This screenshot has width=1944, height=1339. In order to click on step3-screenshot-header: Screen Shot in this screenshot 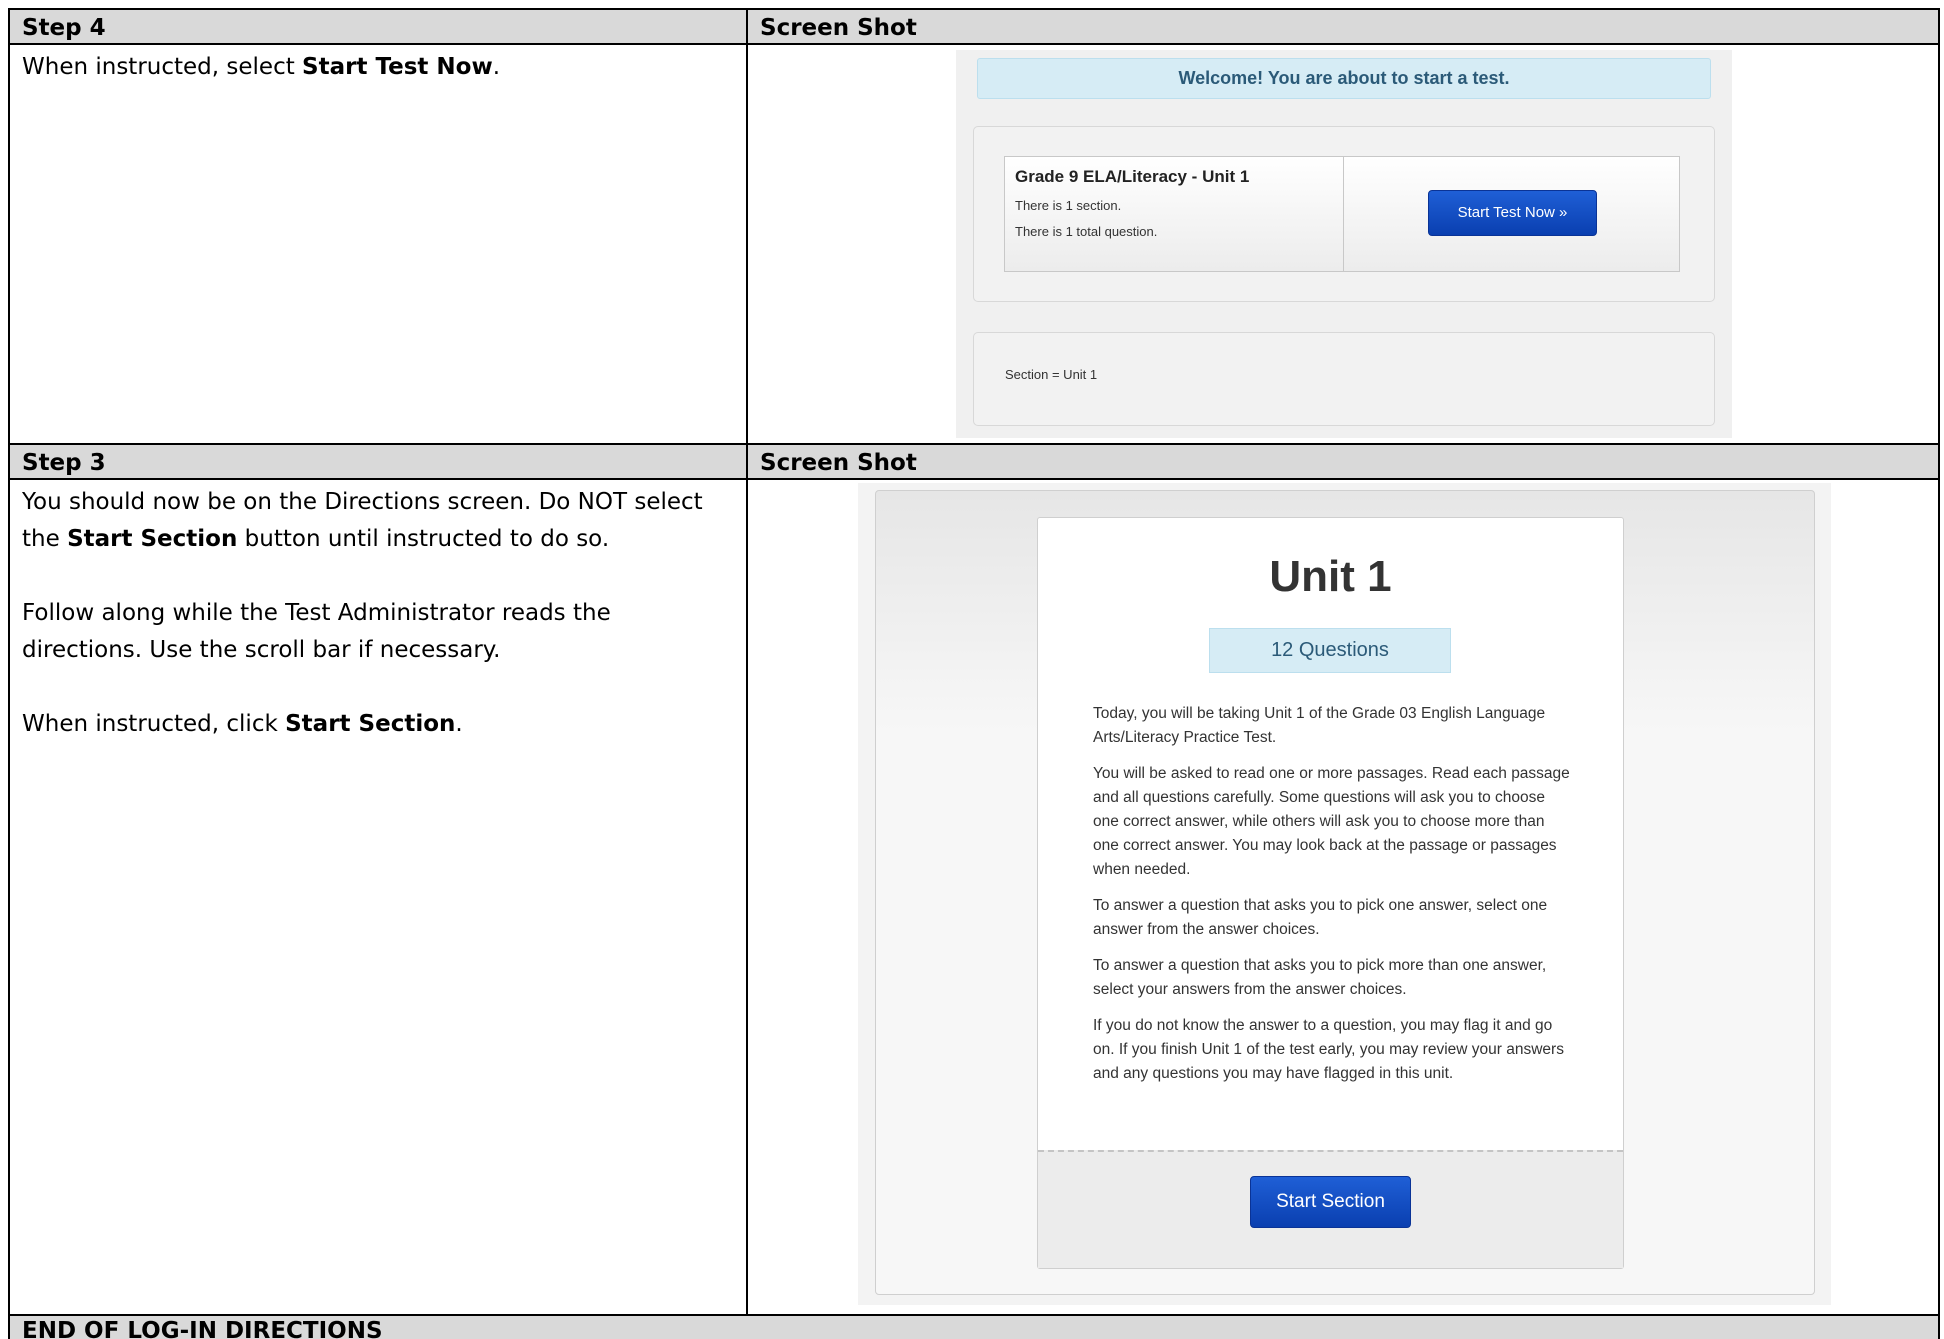, I will do `click(1343, 461)`.